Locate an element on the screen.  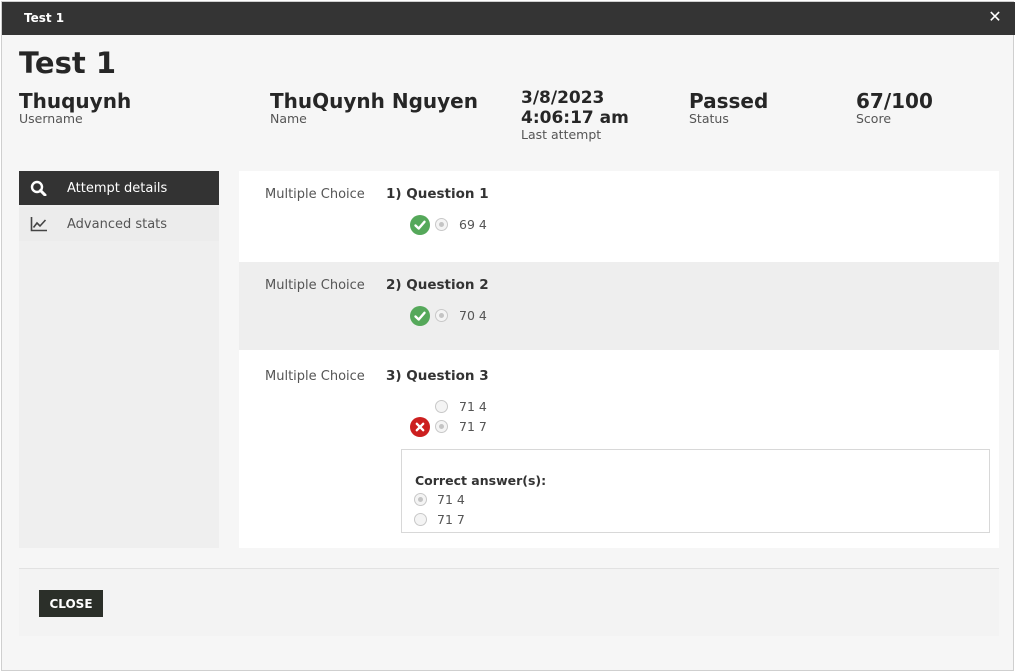
answer-option: 69 4 is located at coordinates (560, 225).